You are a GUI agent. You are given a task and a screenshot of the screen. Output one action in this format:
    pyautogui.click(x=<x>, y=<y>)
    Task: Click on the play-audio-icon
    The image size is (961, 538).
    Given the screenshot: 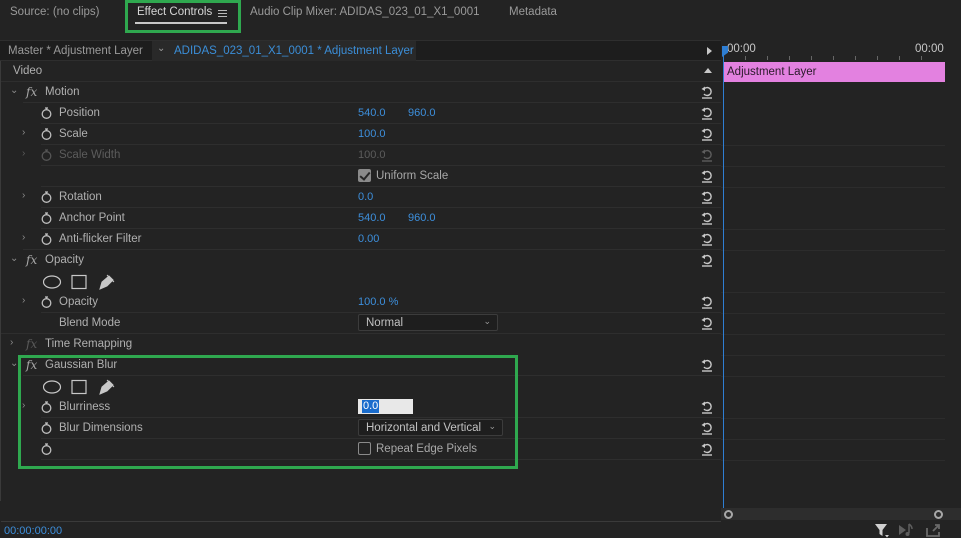 What is the action you would take?
    pyautogui.click(x=906, y=530)
    